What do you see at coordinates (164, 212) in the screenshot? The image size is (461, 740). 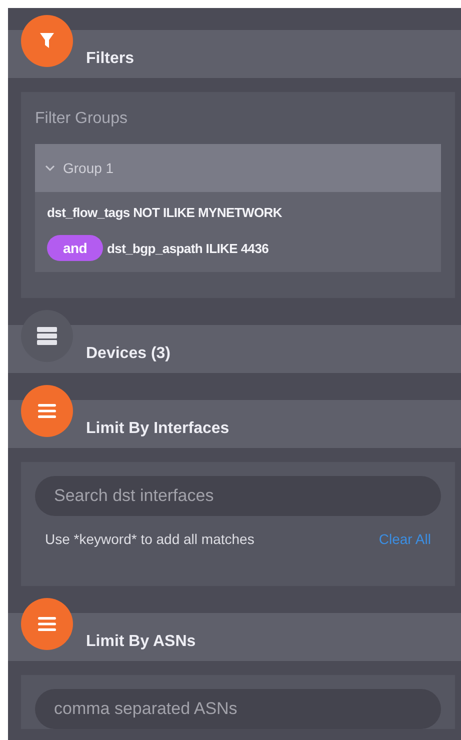 I see `filter-rule: dst_flow_tags NOT ILIKE MYNETWORK` at bounding box center [164, 212].